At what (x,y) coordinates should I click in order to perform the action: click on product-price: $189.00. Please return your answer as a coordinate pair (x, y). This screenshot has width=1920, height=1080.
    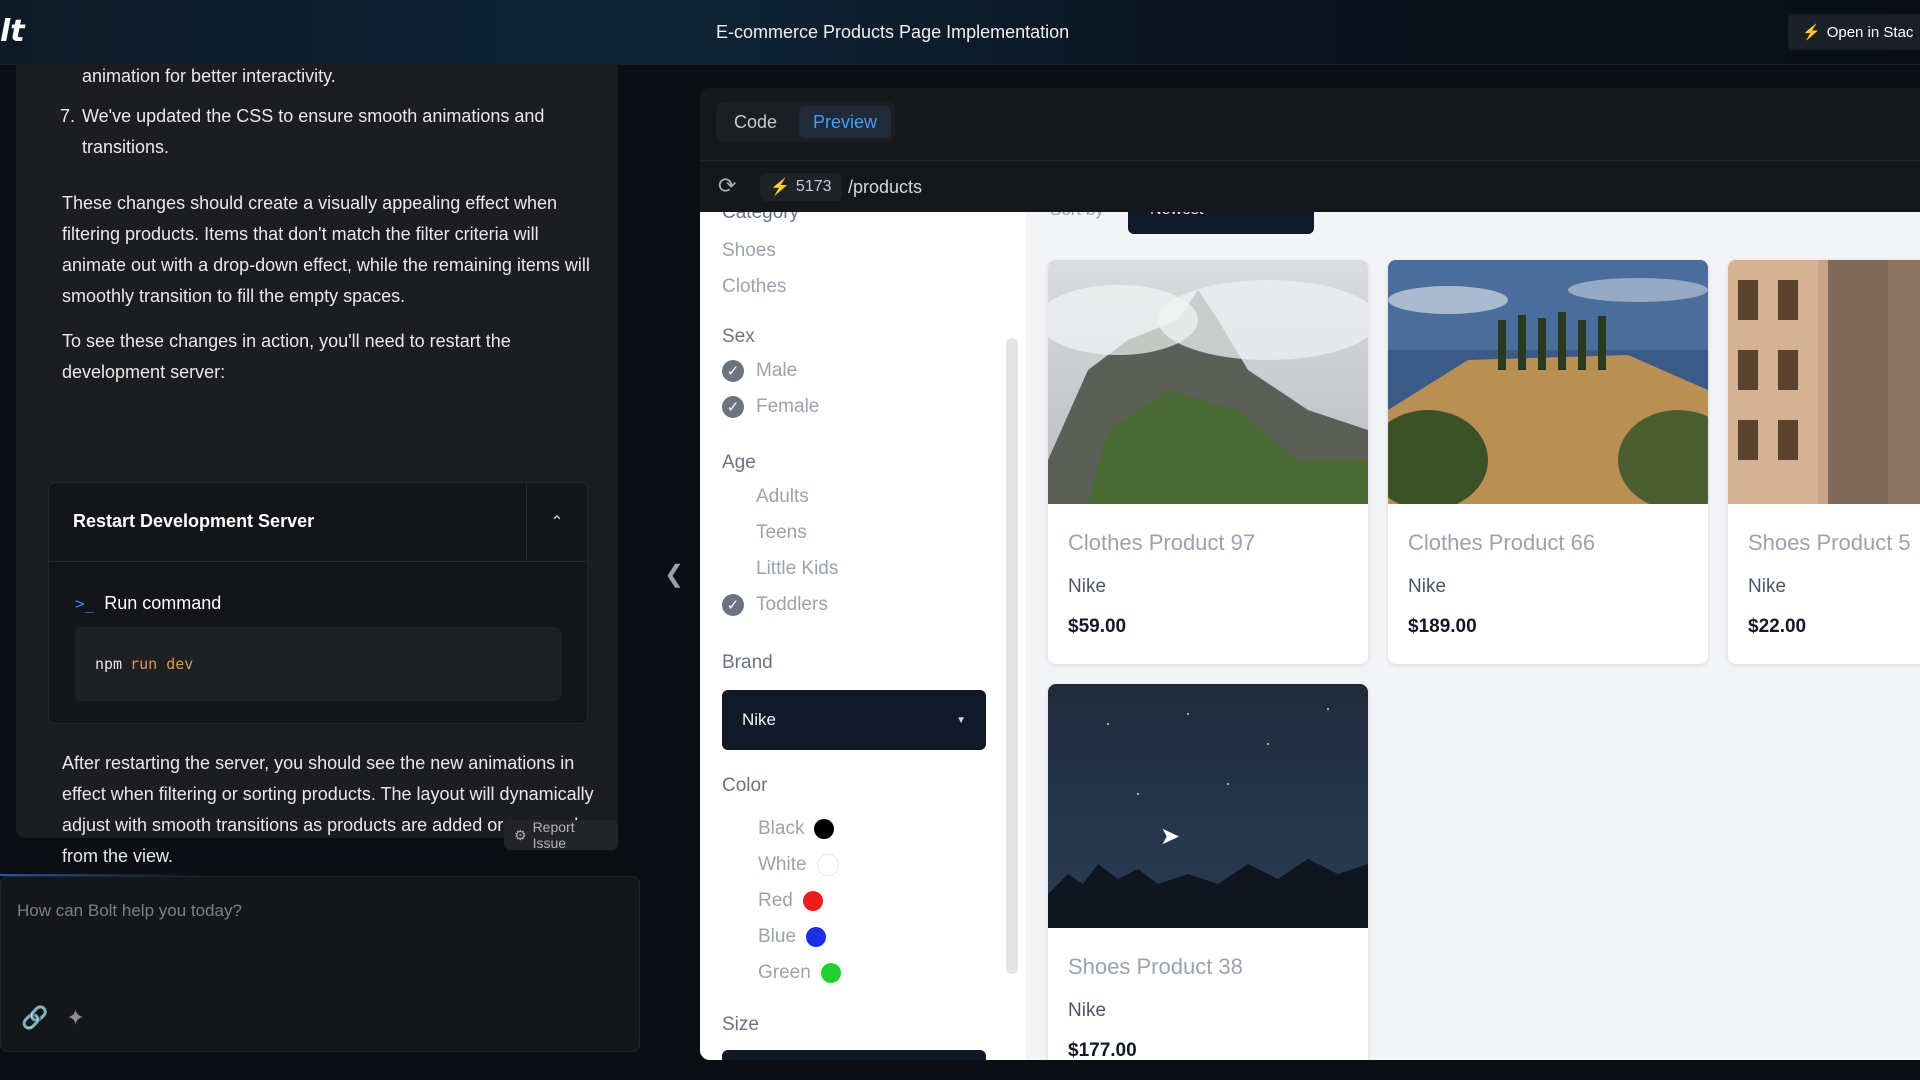
    Looking at the image, I should click on (1442, 626).